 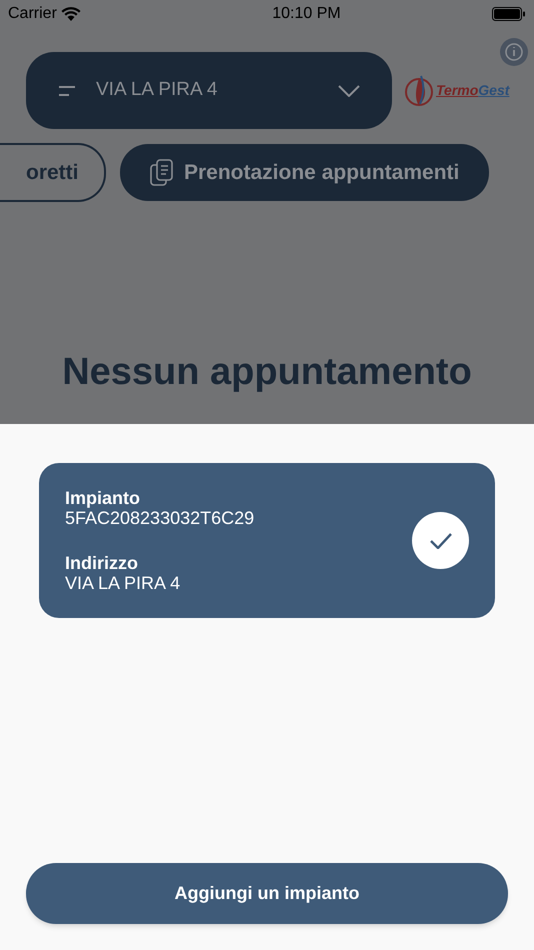 What do you see at coordinates (32, 14) in the screenshot?
I see `carrier-label: Carrier` at bounding box center [32, 14].